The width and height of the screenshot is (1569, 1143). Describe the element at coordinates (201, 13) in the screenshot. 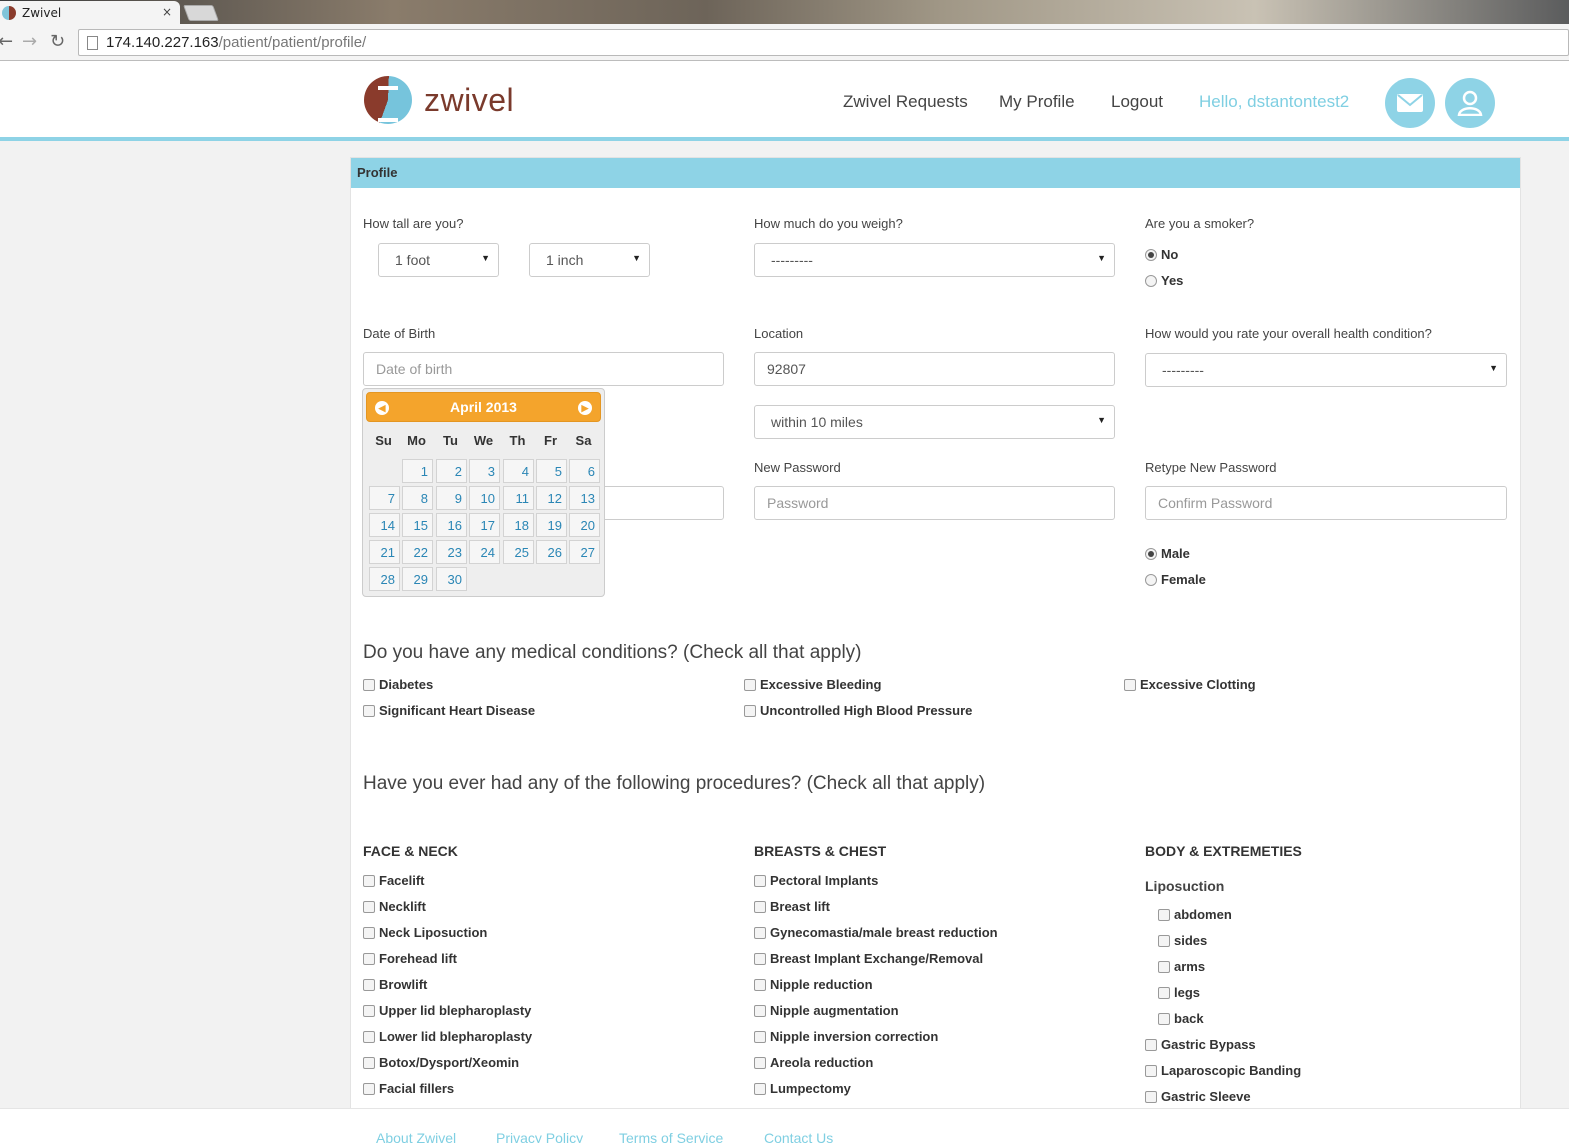

I see `new-tab-button` at that location.